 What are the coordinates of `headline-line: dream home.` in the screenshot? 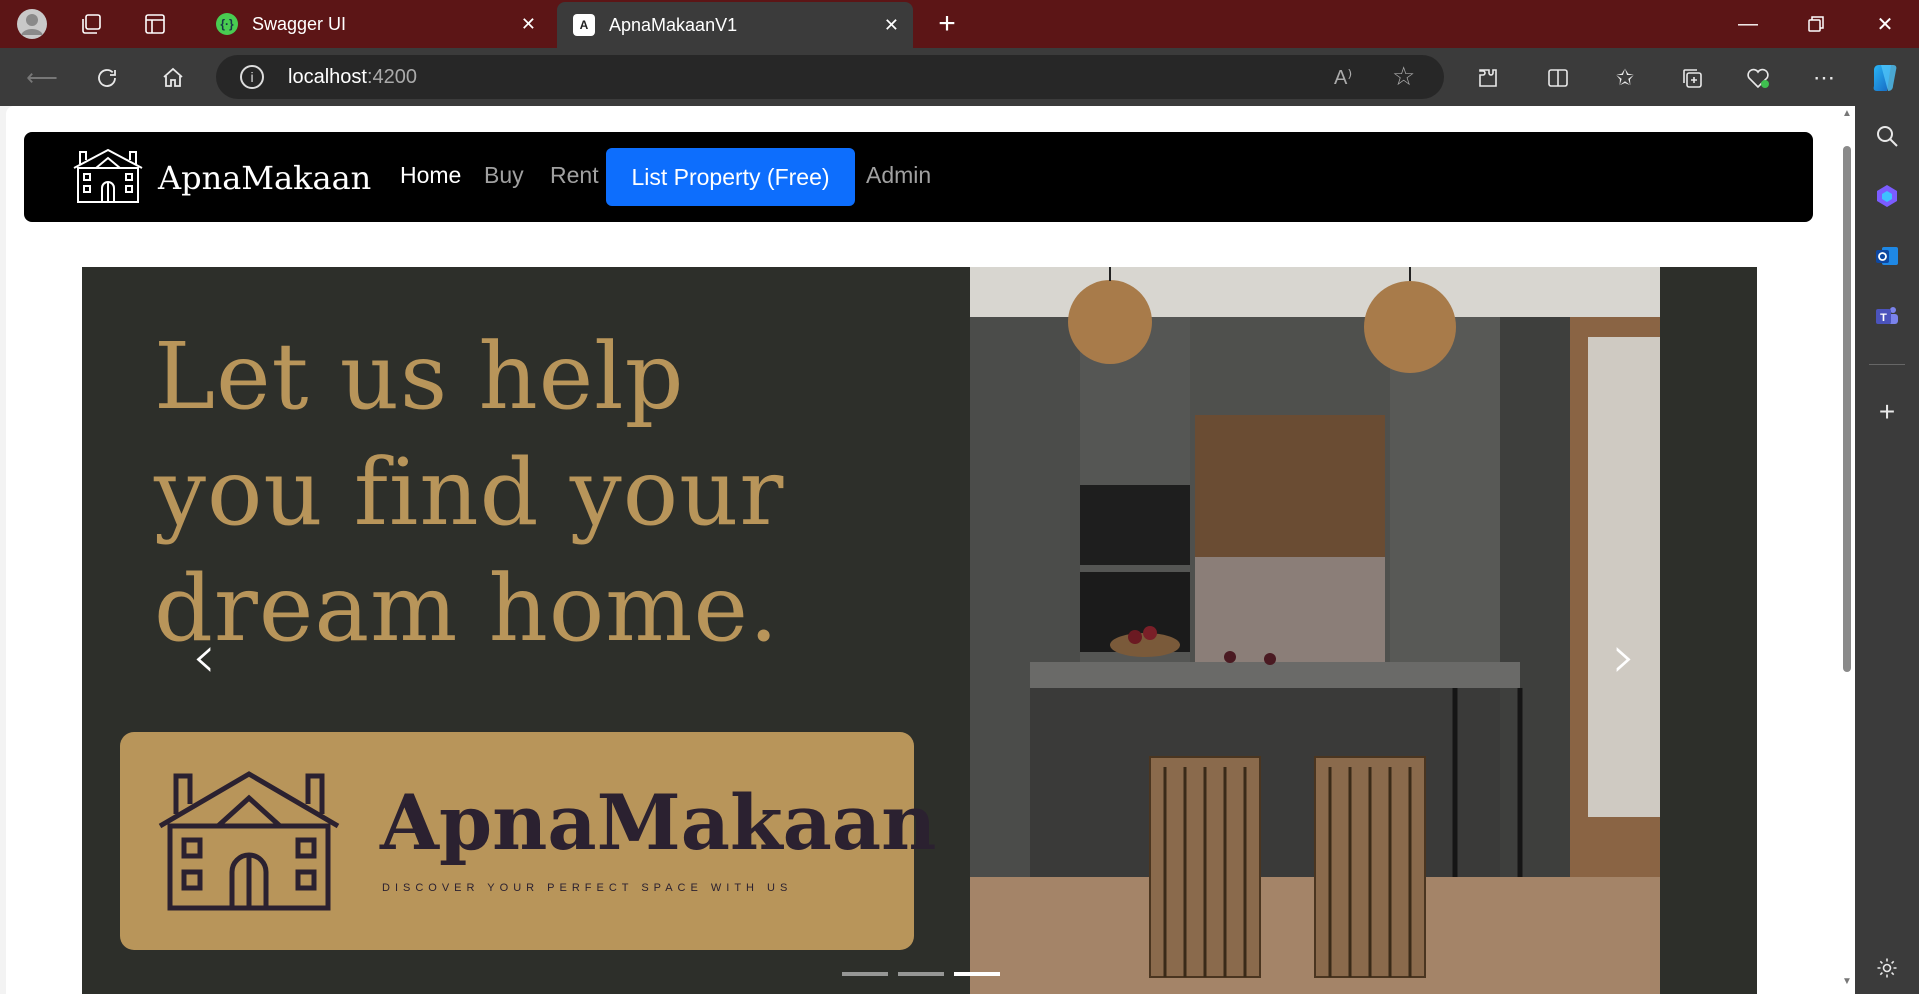 It's located at (467, 608).